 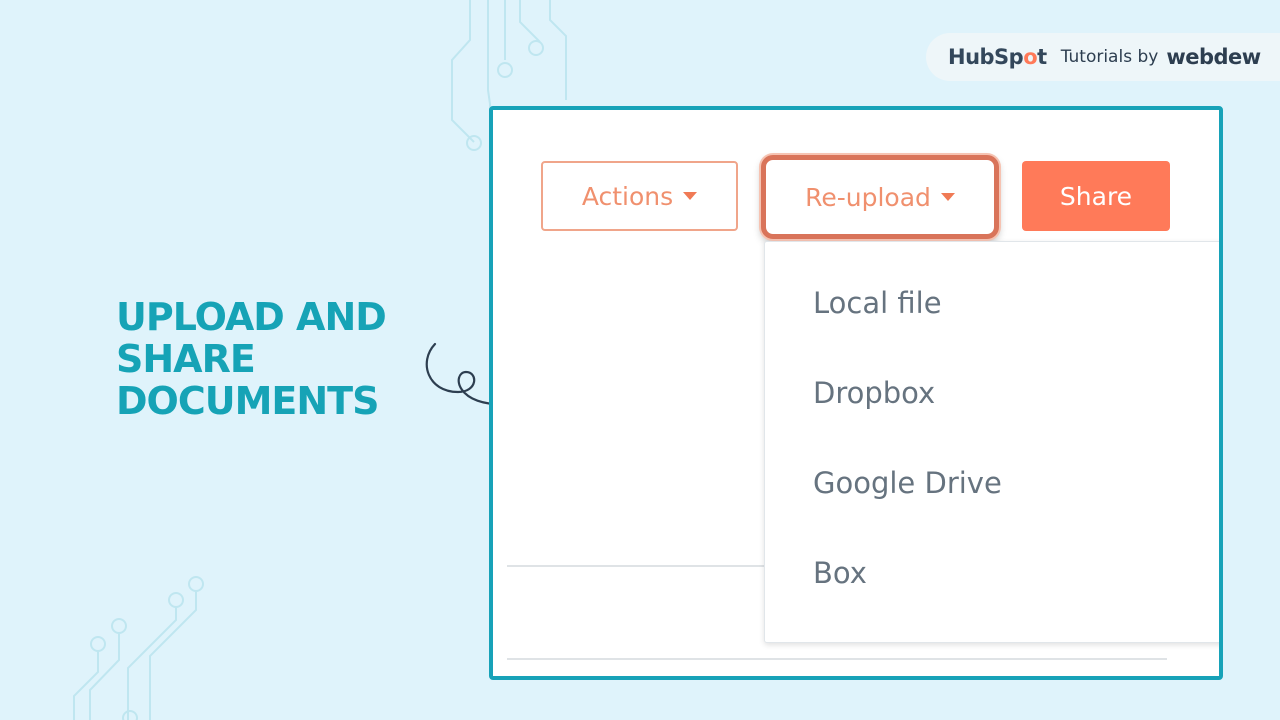 What do you see at coordinates (186, 359) in the screenshot?
I see `headline-line-2: SHARE` at bounding box center [186, 359].